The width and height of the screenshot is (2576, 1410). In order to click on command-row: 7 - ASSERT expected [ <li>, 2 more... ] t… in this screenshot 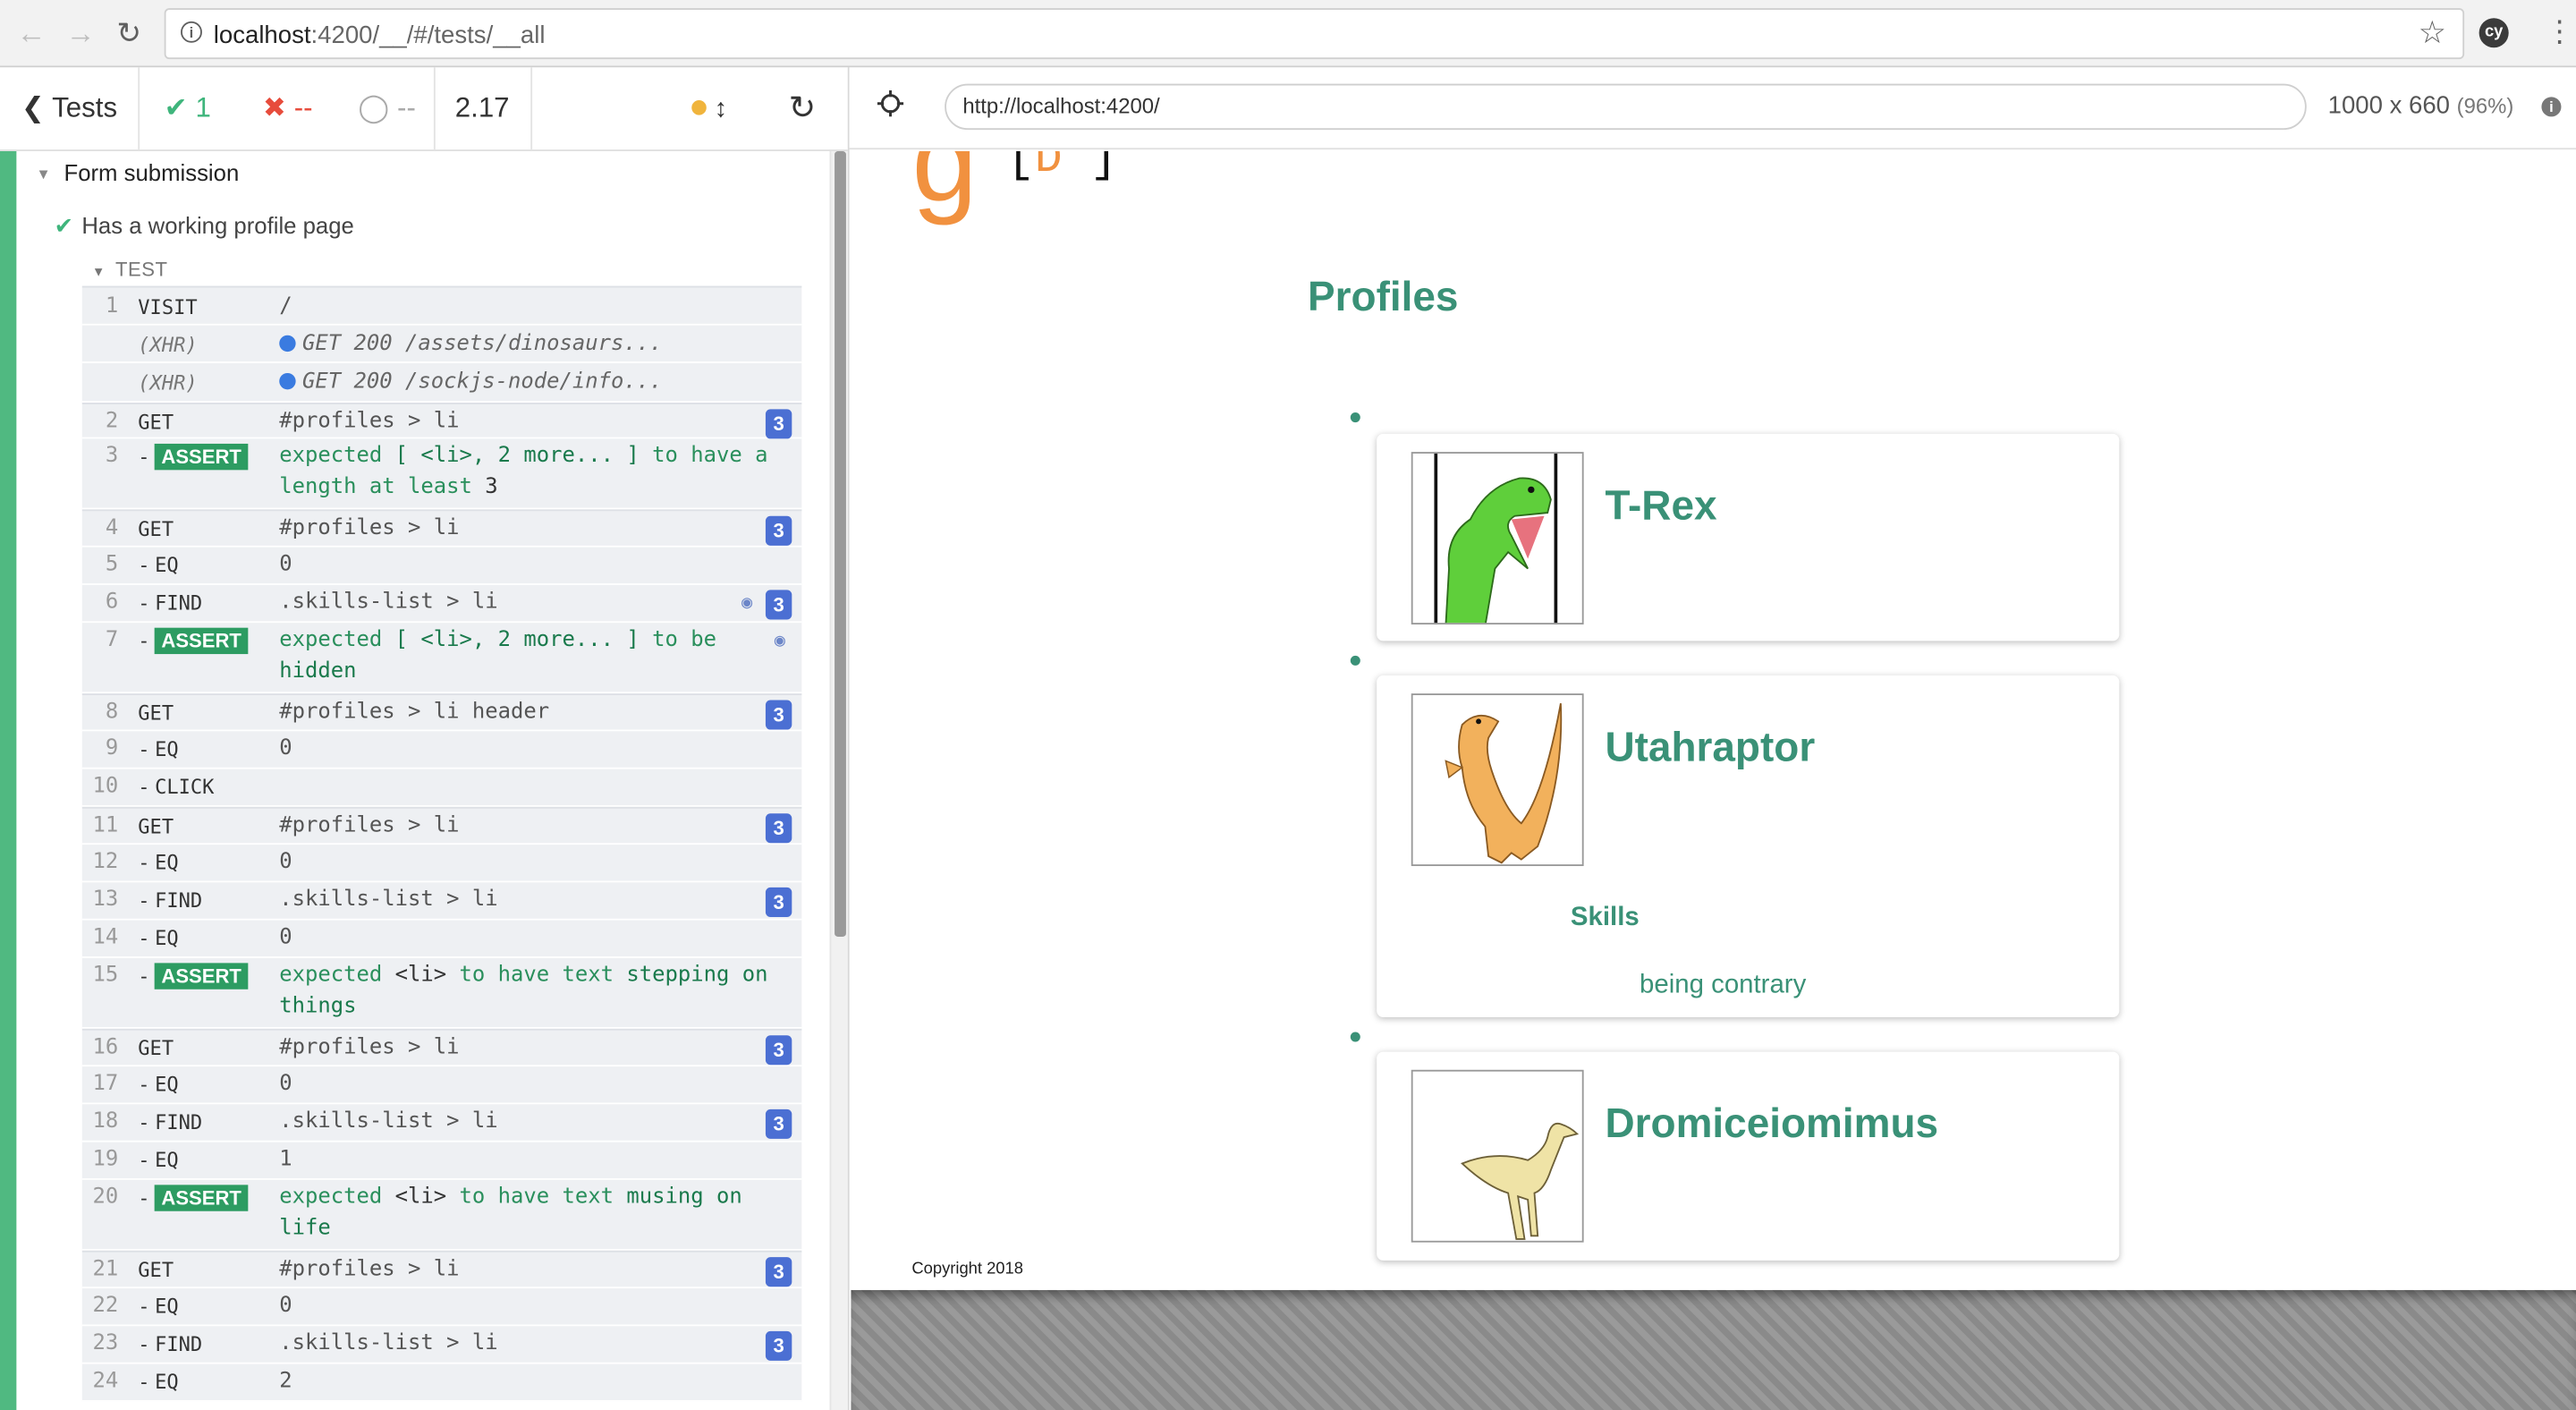, I will do `click(441, 659)`.